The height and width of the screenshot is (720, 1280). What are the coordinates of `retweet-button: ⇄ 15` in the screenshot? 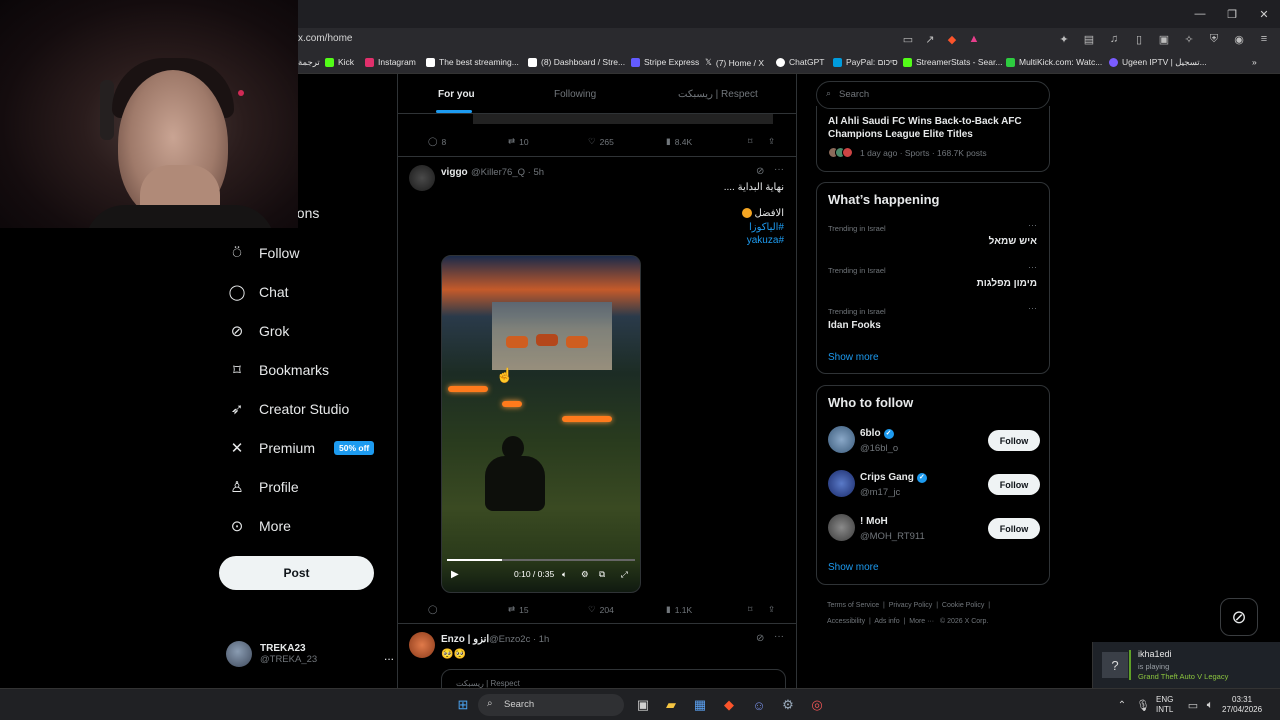 It's located at (548, 609).